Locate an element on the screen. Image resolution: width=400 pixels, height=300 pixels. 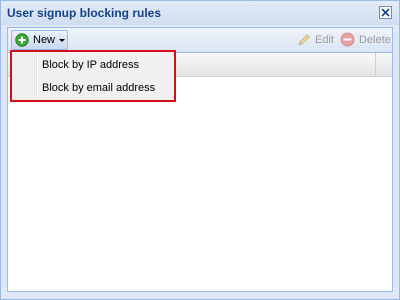
toolbar: New Edit Delete is located at coordinates (200, 39).